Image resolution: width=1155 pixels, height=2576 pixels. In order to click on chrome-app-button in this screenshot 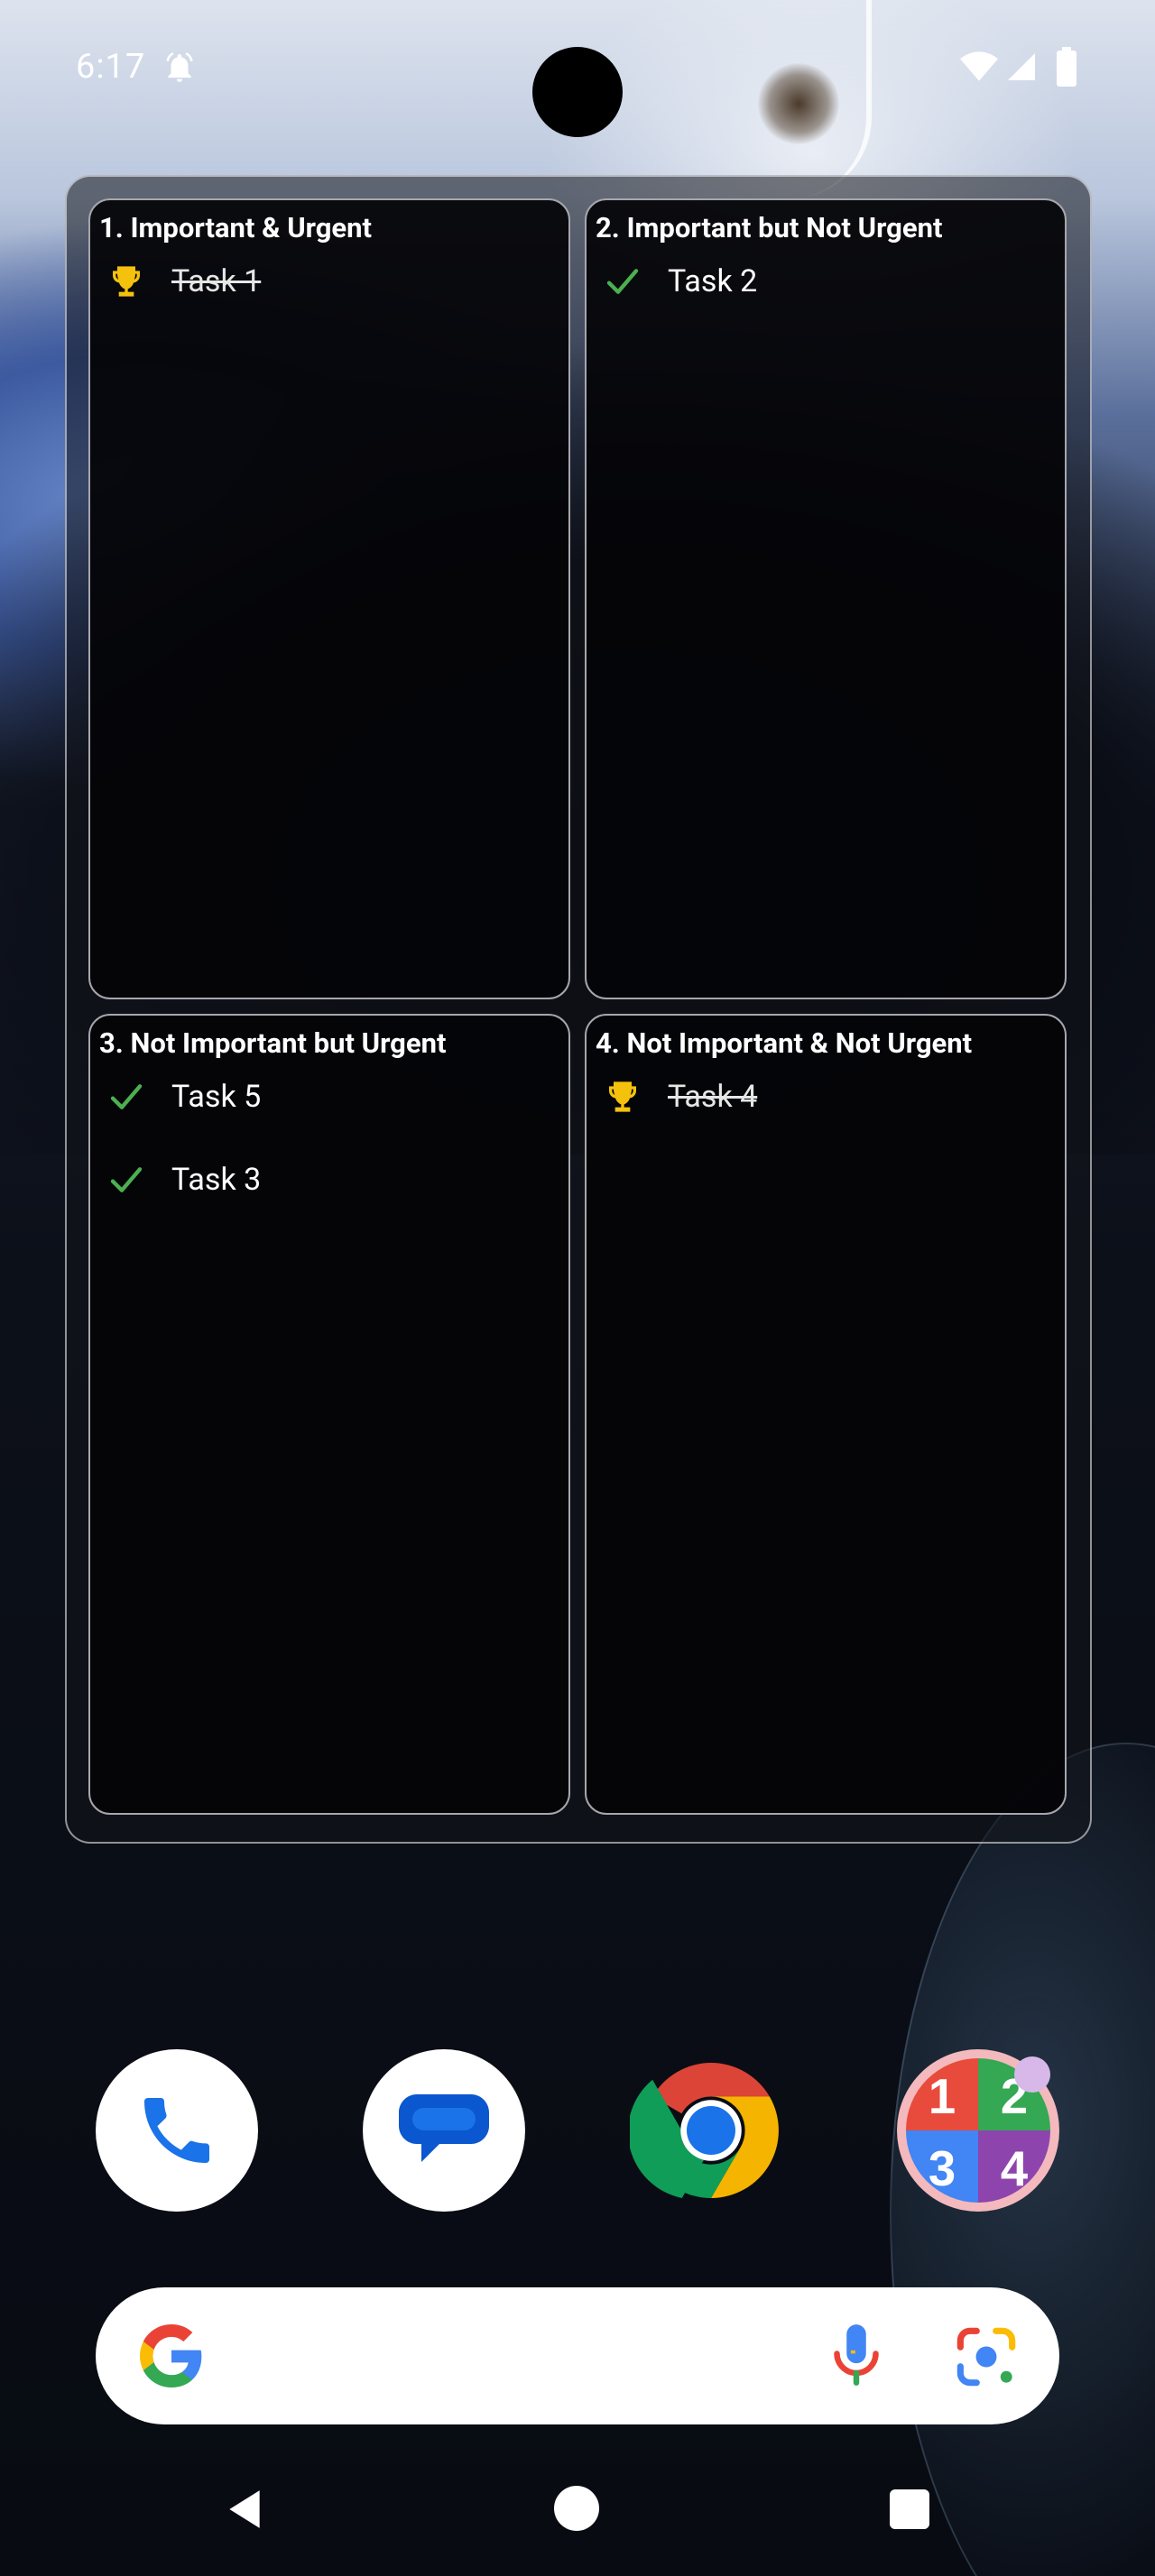, I will do `click(711, 2131)`.